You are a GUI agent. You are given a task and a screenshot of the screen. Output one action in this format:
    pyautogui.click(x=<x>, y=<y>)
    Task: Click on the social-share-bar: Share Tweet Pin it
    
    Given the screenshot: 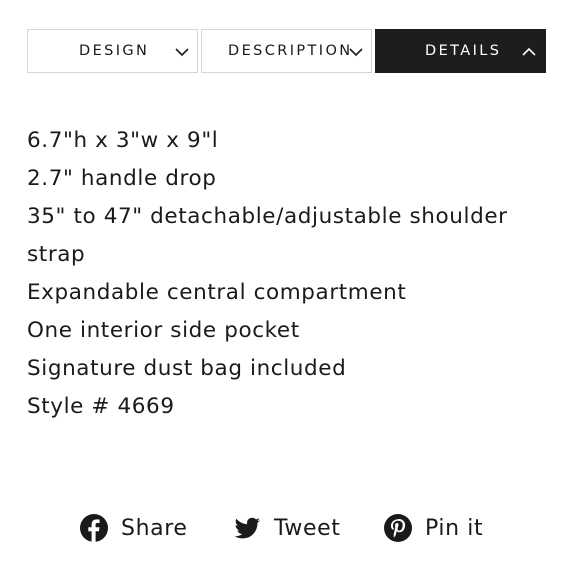 What is the action you would take?
    pyautogui.click(x=289, y=528)
    